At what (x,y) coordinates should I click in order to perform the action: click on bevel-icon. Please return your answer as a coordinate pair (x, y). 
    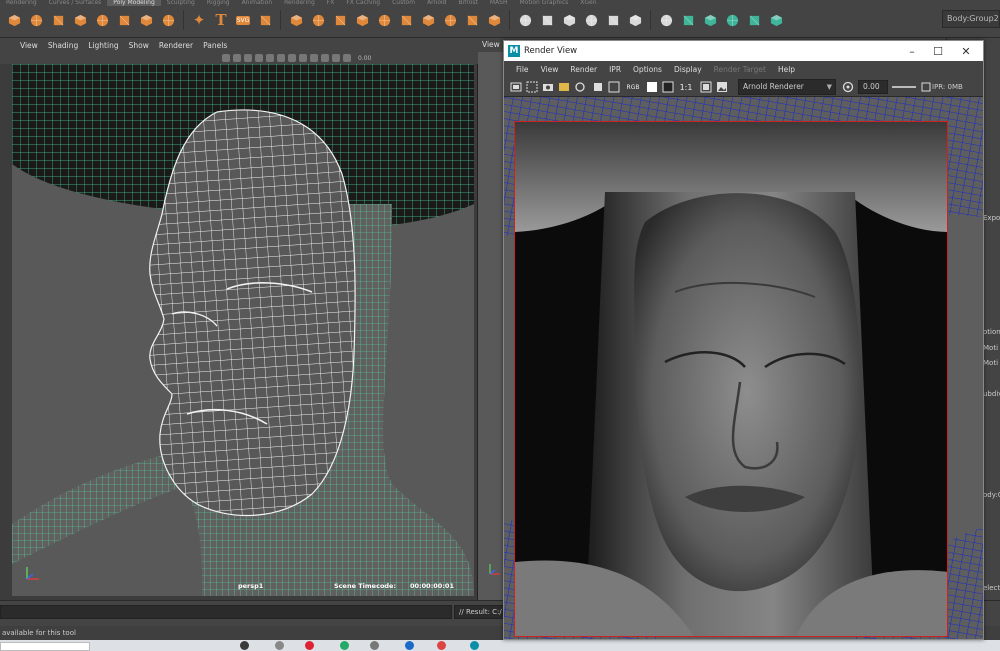
    Looking at the image, I should click on (384, 20).